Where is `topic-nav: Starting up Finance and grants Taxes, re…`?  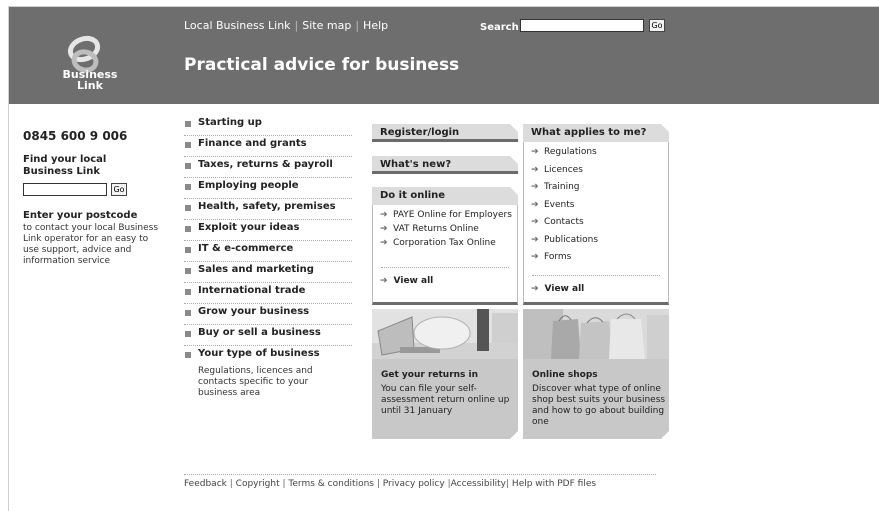 topic-nav: Starting up Finance and grants Taxes, re… is located at coordinates (268, 257).